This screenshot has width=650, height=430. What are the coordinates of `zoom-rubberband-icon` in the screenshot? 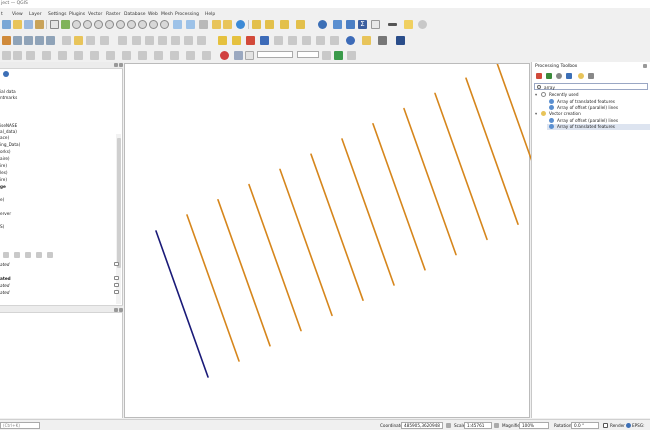 It's located at (98, 24).